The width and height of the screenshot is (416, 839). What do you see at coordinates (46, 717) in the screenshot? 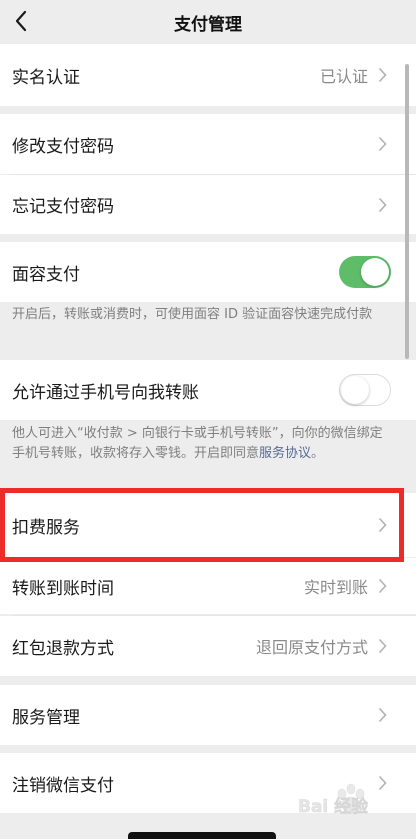
I see `service-manage-label: 服务管理` at bounding box center [46, 717].